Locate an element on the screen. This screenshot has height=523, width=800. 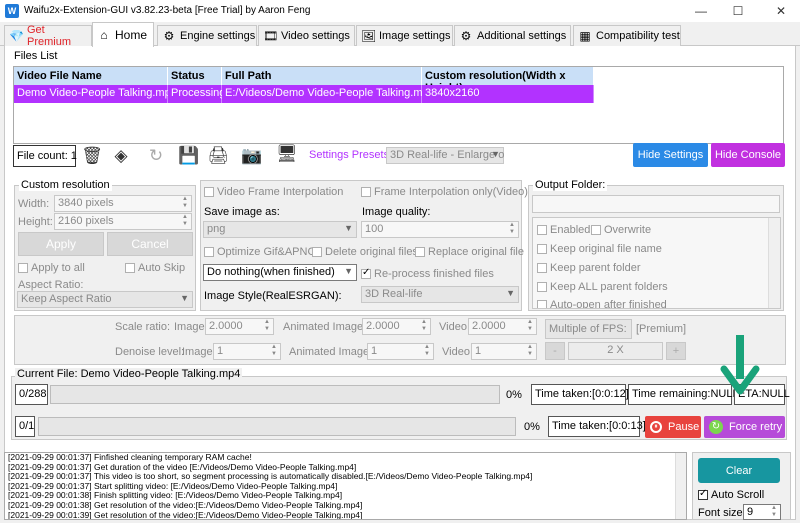
tab-additional-settings: ⚙ Additional settings is located at coordinates (512, 35).